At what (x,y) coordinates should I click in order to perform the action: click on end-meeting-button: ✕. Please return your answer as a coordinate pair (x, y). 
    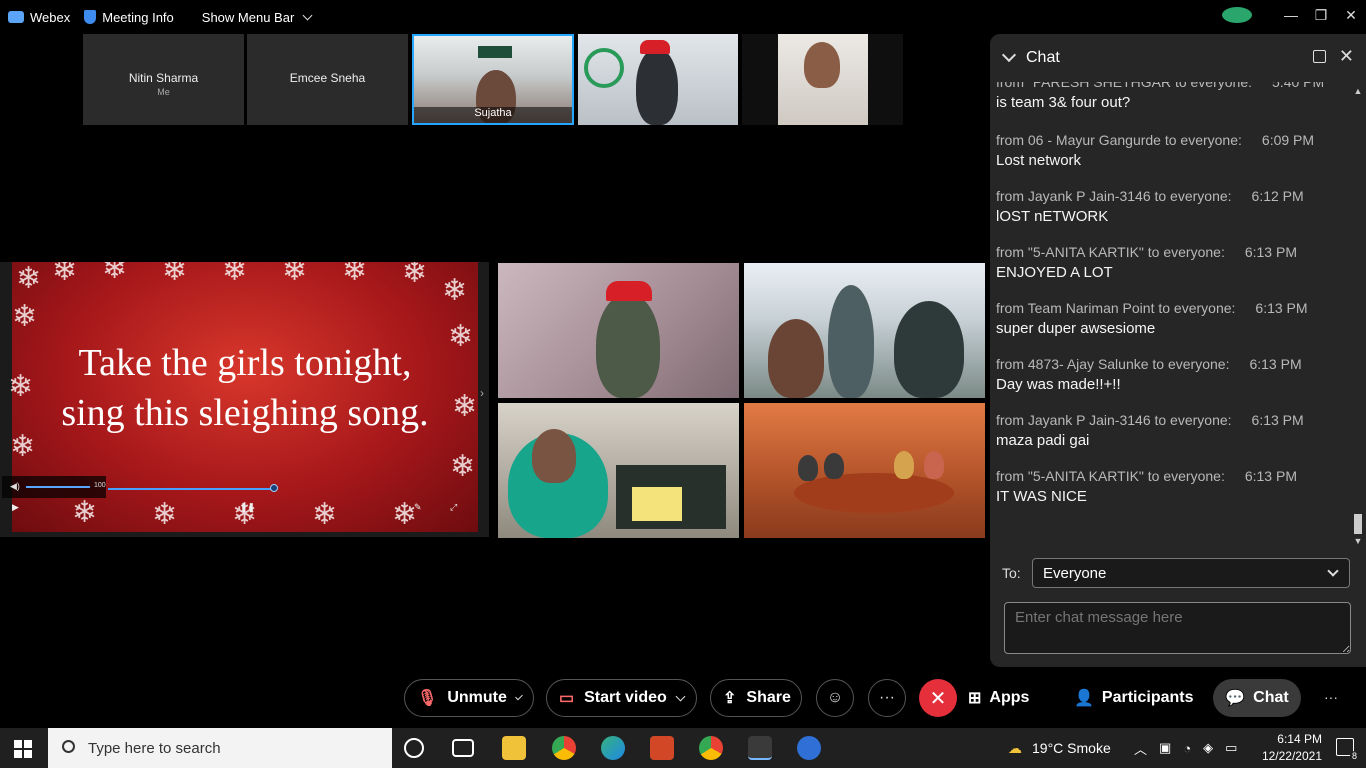
    Looking at the image, I should click on (938, 698).